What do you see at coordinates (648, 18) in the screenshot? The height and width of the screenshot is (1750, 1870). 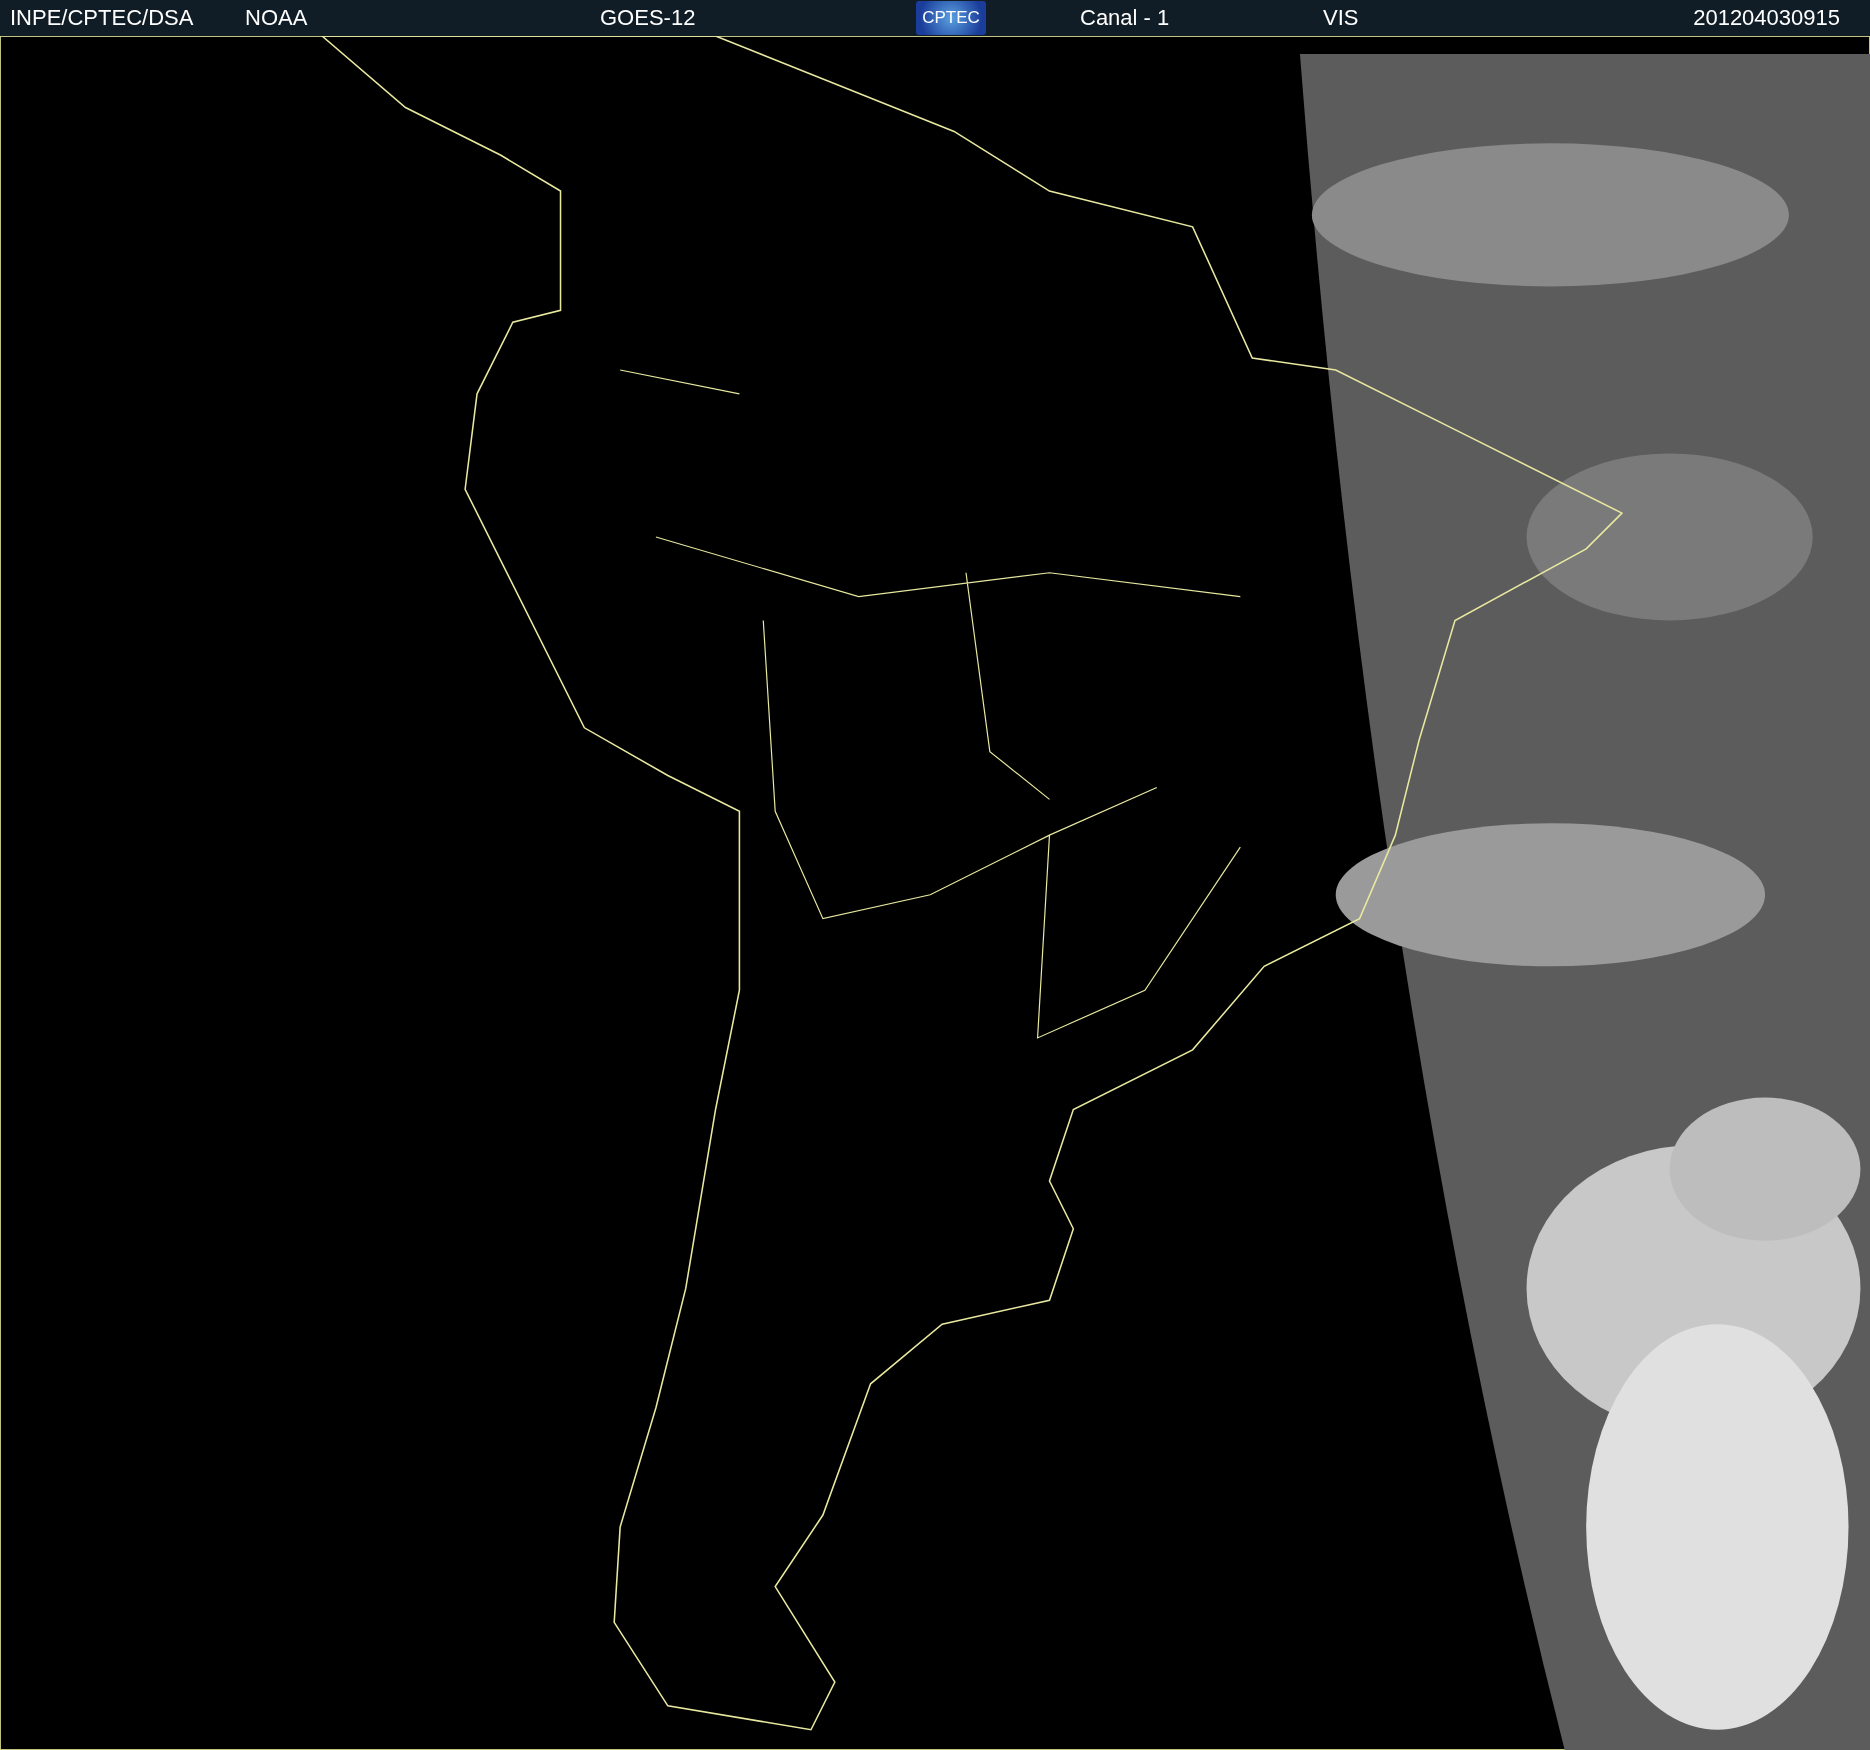 I see `satellite-label: GOES-12` at bounding box center [648, 18].